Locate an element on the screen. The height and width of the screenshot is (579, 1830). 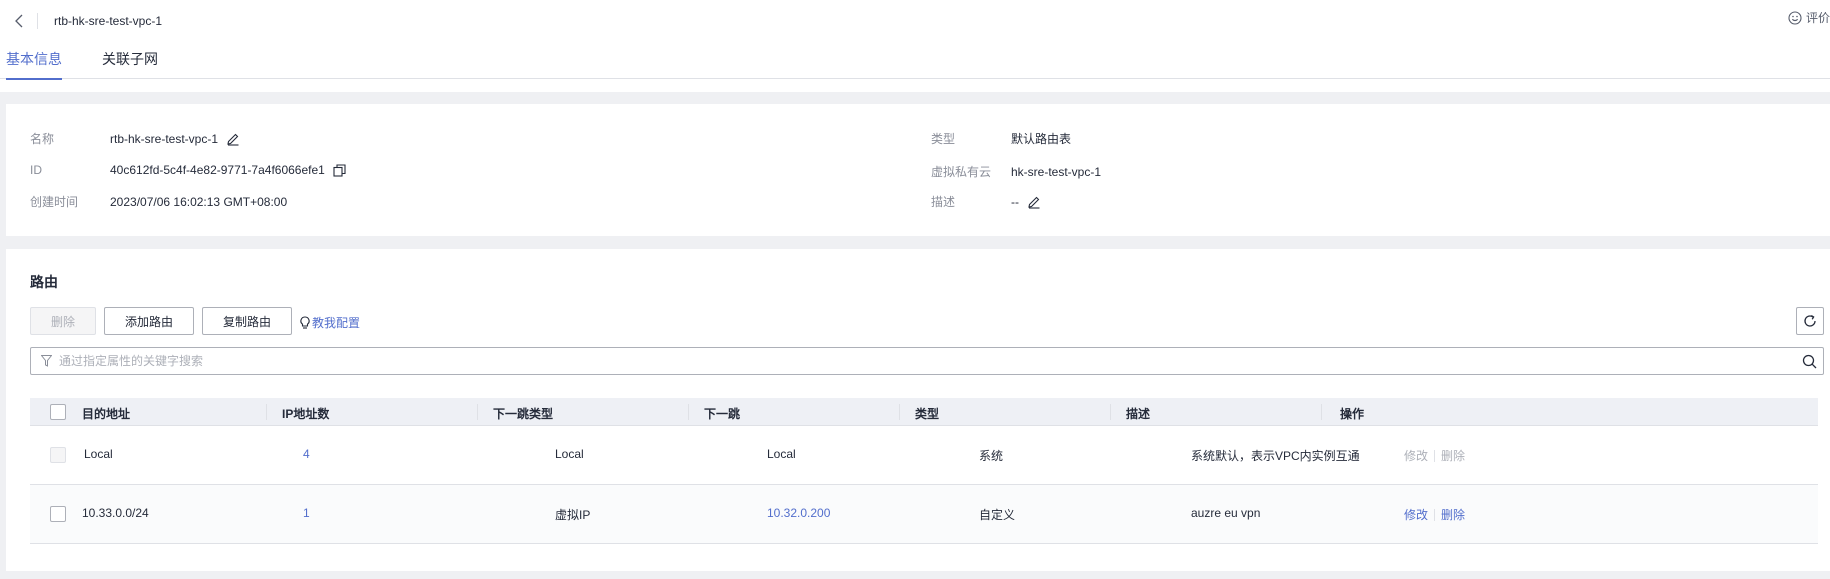
chevron-left-icon is located at coordinates (19, 21).